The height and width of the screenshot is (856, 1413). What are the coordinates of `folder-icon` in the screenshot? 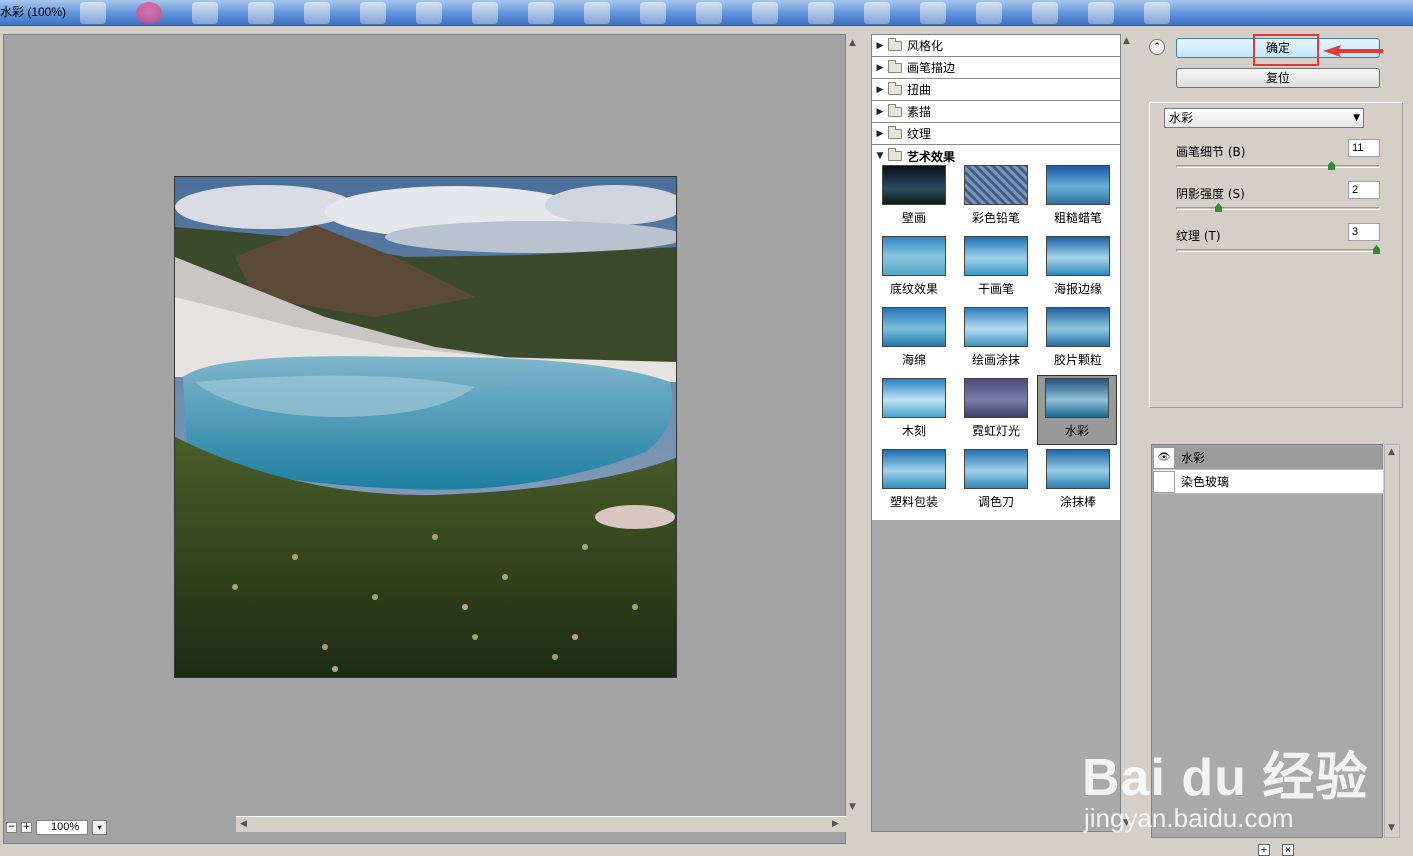 It's located at (895, 66).